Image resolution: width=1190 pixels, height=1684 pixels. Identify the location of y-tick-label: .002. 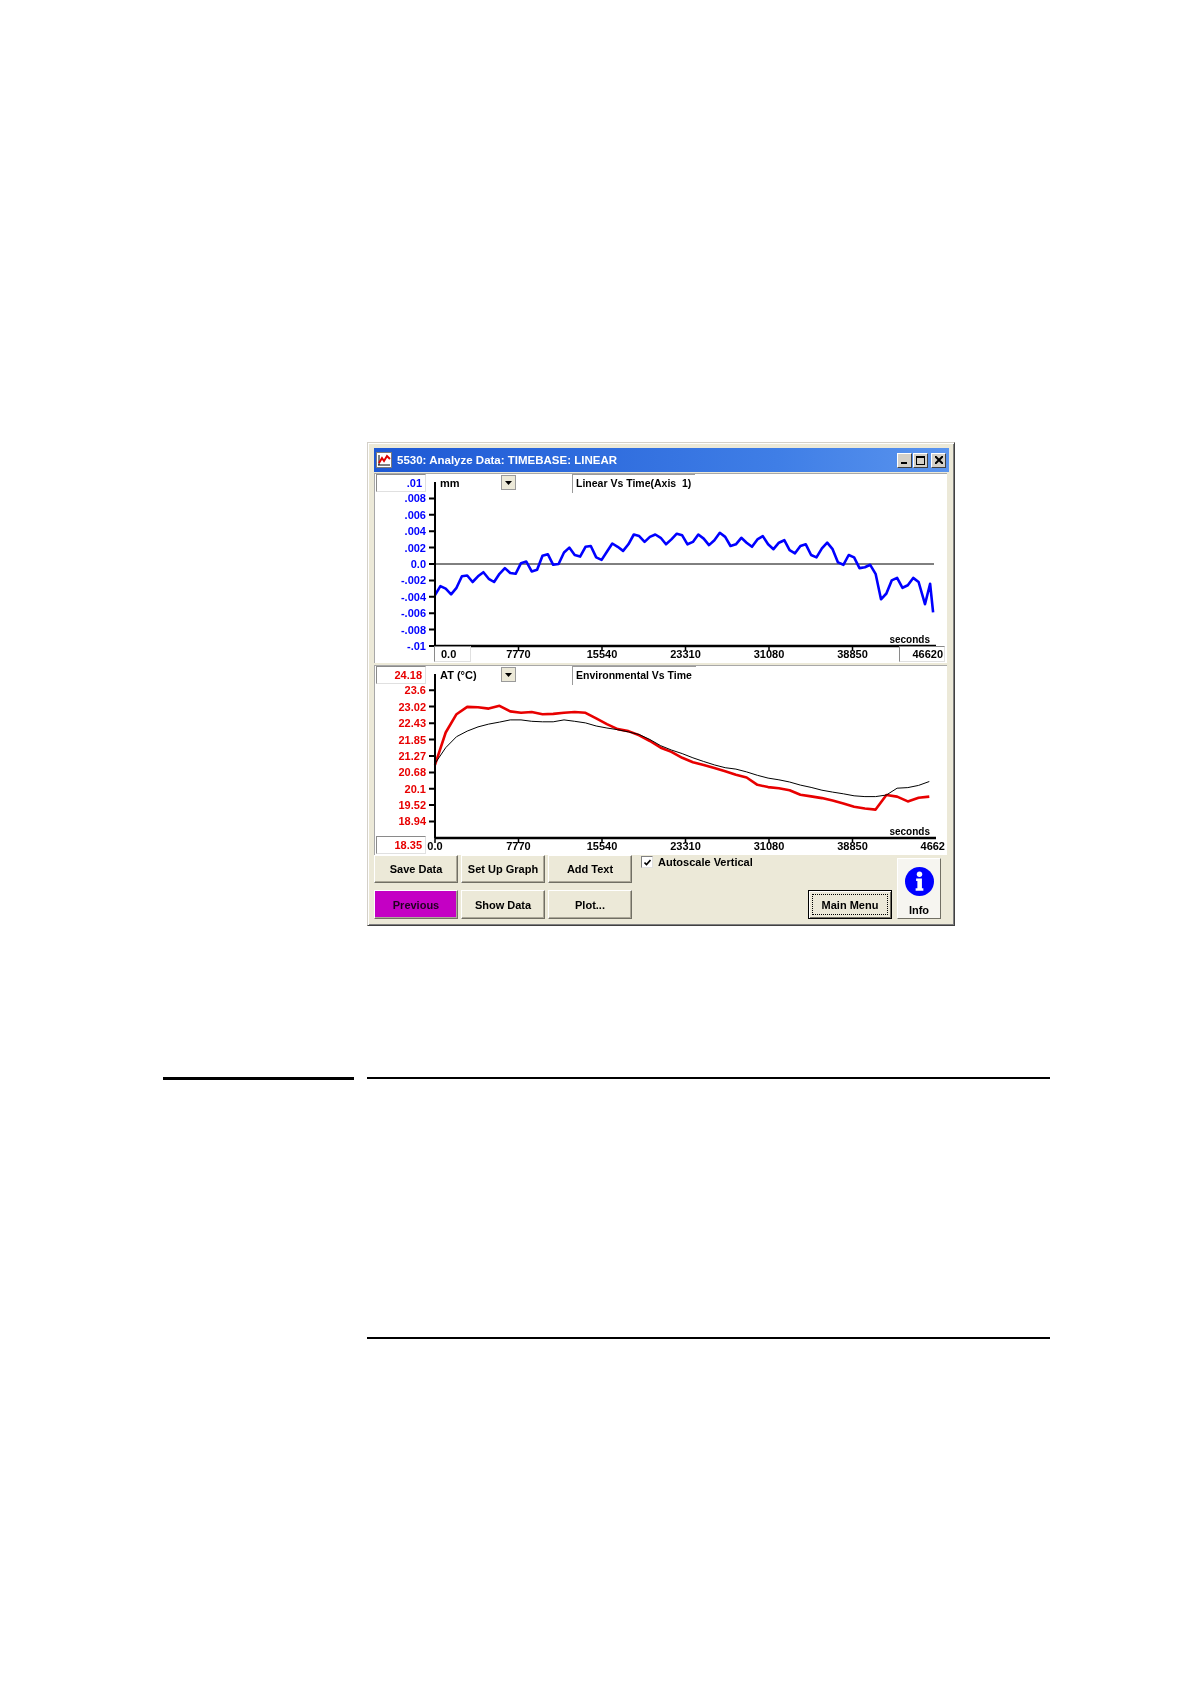
(415, 547).